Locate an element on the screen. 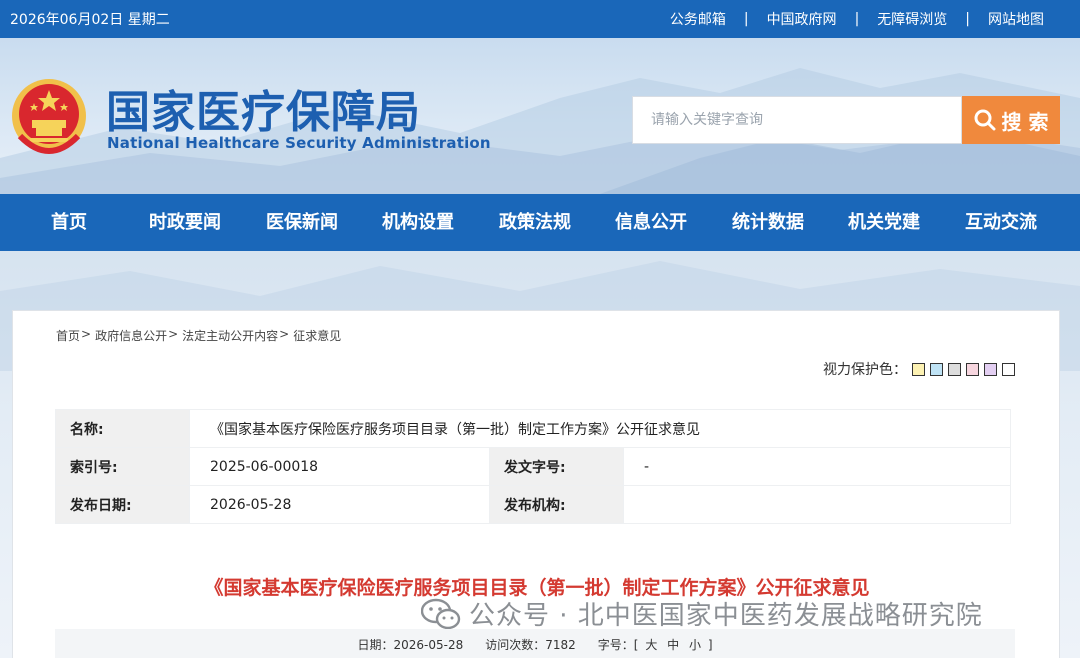 The image size is (1080, 658). stats-date-value: 2026-05-28 is located at coordinates (428, 644).